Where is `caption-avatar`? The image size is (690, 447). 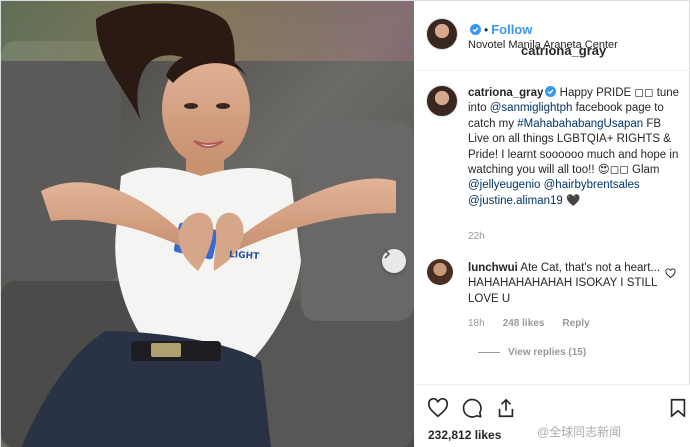
caption-avatar is located at coordinates (442, 101).